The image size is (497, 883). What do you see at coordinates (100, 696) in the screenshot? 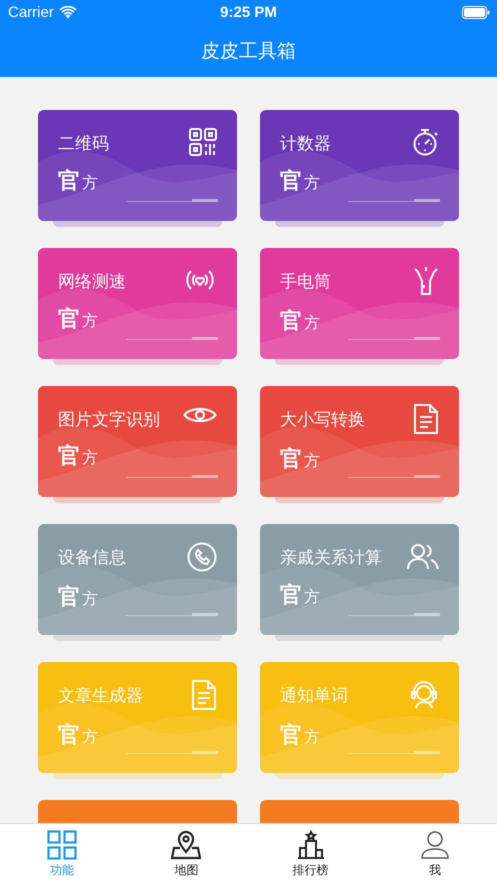
I see `tool-title: 文章生成器` at bounding box center [100, 696].